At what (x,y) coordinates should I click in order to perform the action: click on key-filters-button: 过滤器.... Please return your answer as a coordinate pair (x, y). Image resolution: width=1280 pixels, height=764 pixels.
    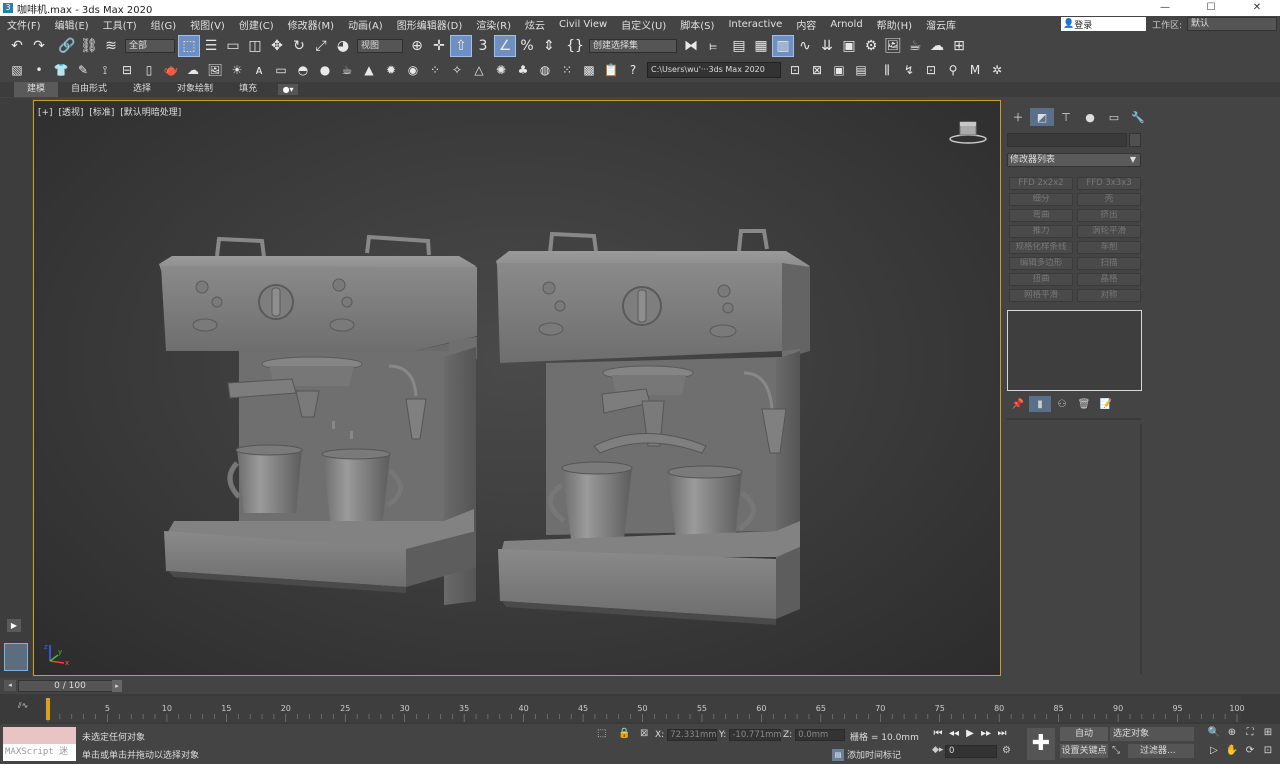
    Looking at the image, I should click on (1161, 751).